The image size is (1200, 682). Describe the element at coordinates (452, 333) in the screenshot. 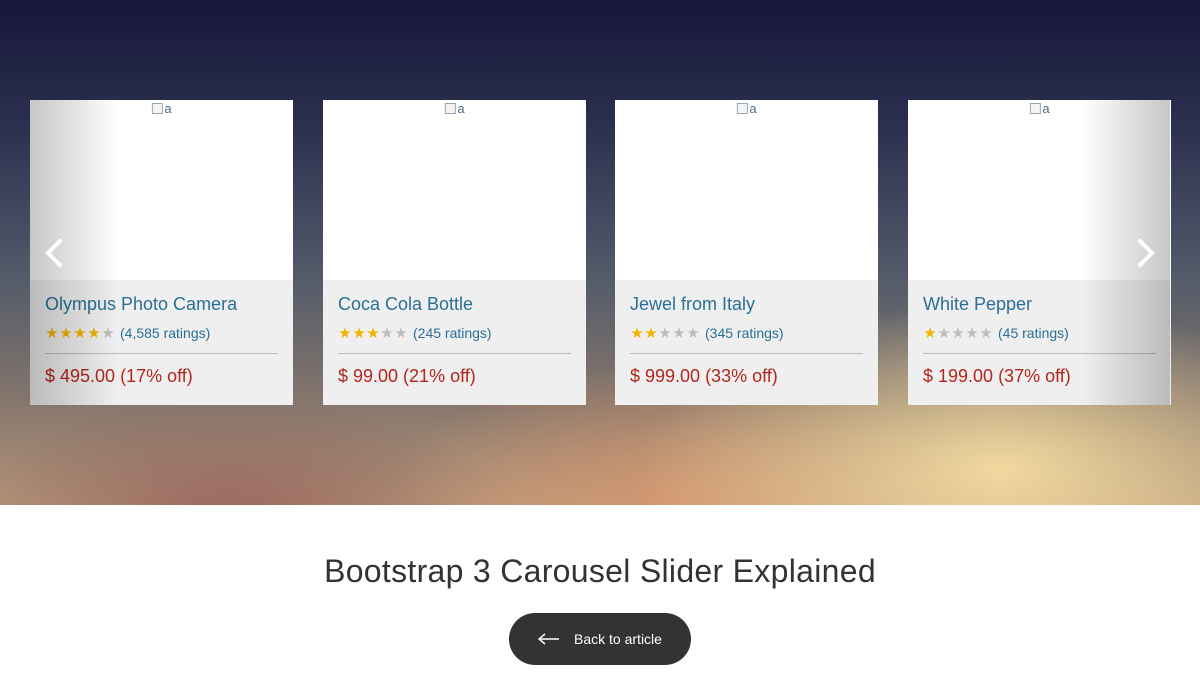

I see `ratings-count-link: (245 ratings)` at that location.